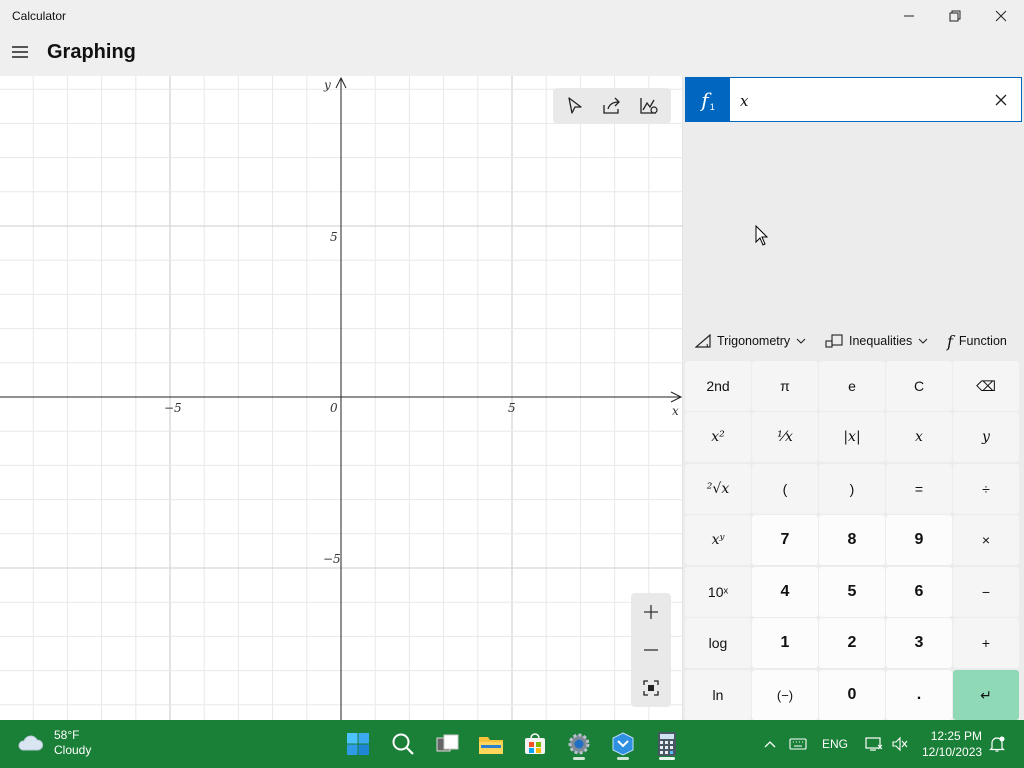  What do you see at coordinates (986, 386) in the screenshot?
I see `backspace-key: ⌫` at bounding box center [986, 386].